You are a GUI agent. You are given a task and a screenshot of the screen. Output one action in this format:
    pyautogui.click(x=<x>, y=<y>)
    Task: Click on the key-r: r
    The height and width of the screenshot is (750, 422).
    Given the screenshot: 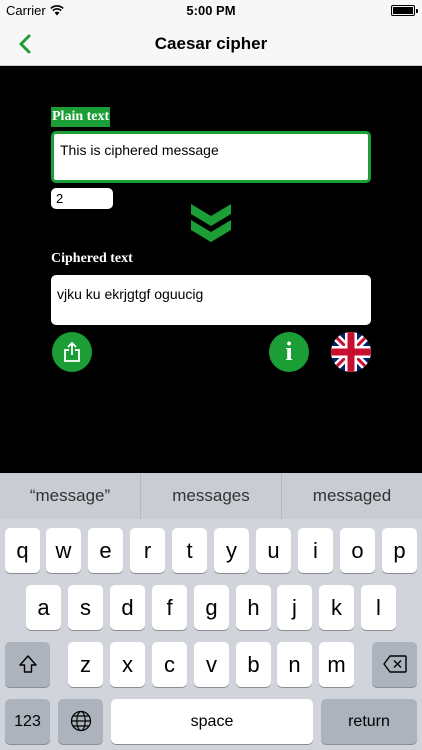 What is the action you would take?
    pyautogui.click(x=147, y=550)
    